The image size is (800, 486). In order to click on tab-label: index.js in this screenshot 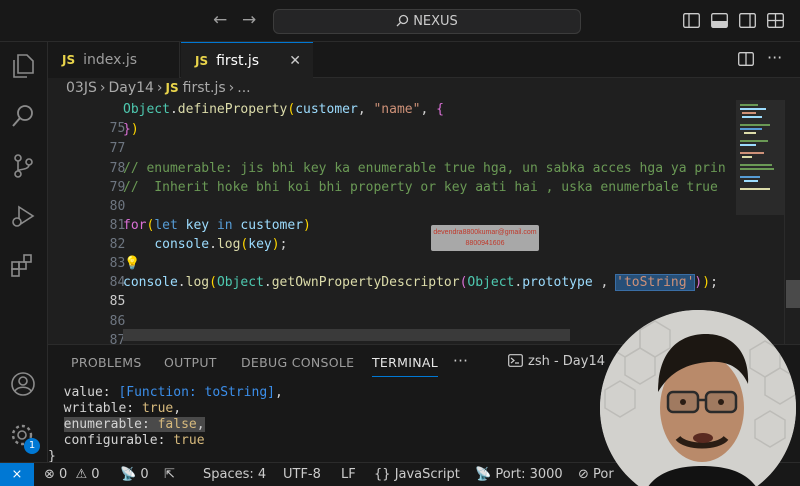, I will do `click(110, 60)`.